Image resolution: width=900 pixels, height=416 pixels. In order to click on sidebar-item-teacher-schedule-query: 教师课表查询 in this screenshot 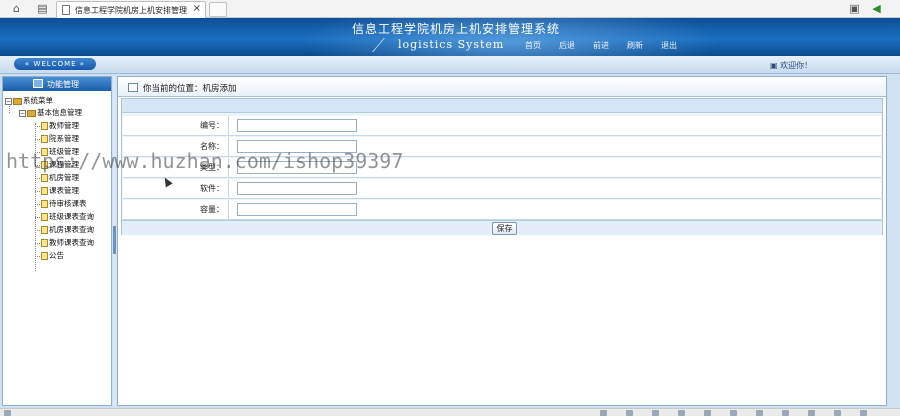, I will do `click(64, 243)`.